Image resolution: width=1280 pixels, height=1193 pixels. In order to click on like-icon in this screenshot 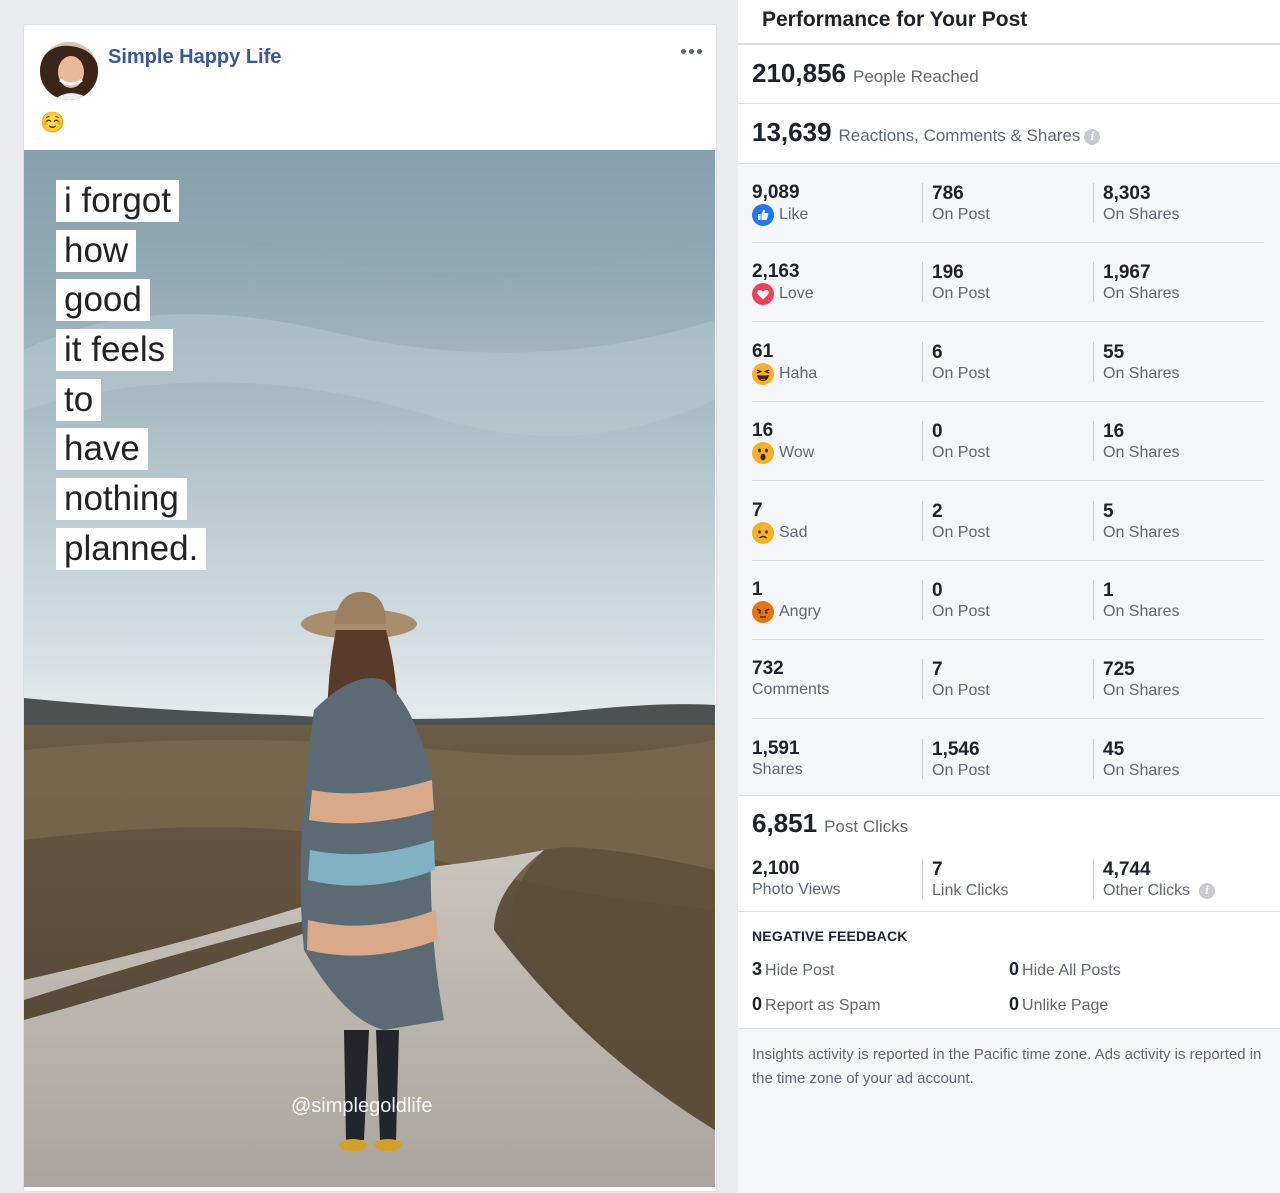, I will do `click(763, 215)`.